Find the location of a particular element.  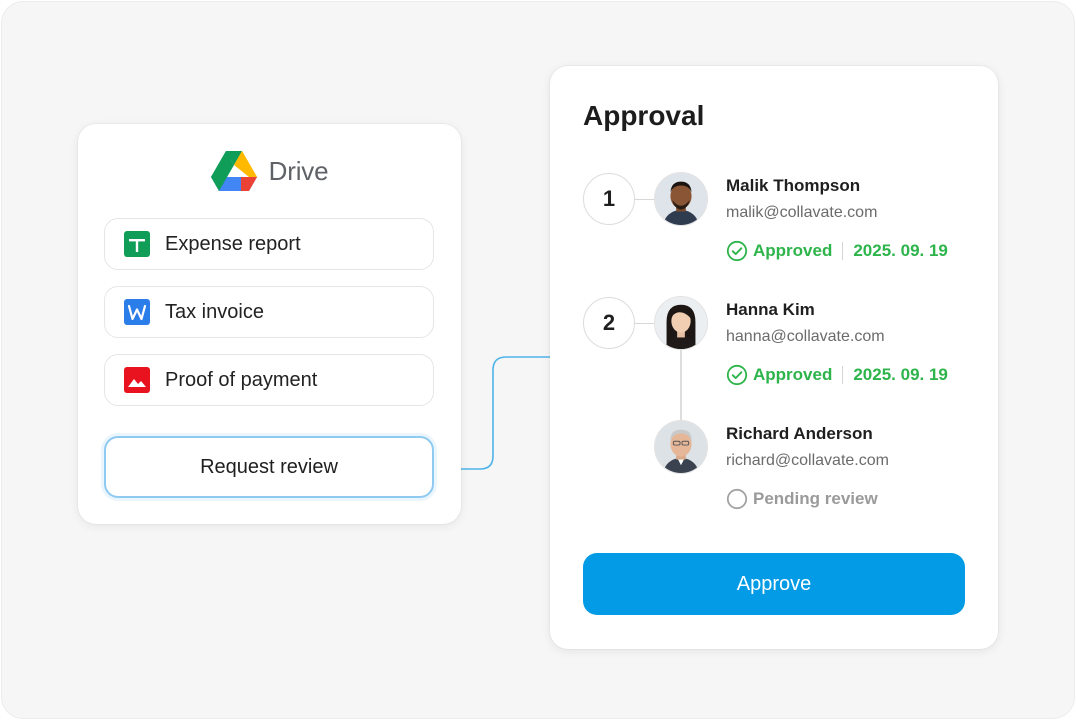

google-sheets-icon is located at coordinates (137, 244).